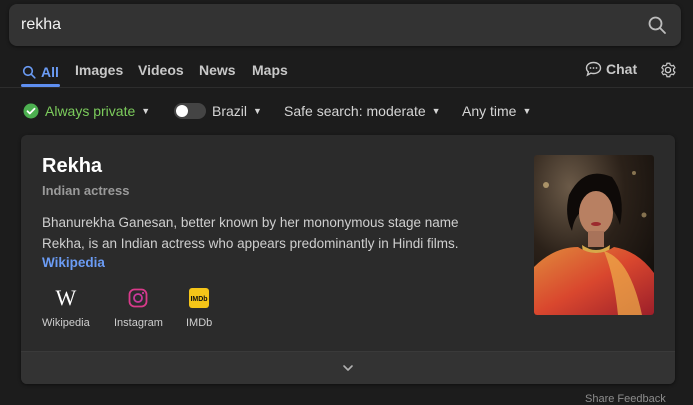 Image resolution: width=693 pixels, height=405 pixels. What do you see at coordinates (161, 72) in the screenshot?
I see `tab-videos: Videos` at bounding box center [161, 72].